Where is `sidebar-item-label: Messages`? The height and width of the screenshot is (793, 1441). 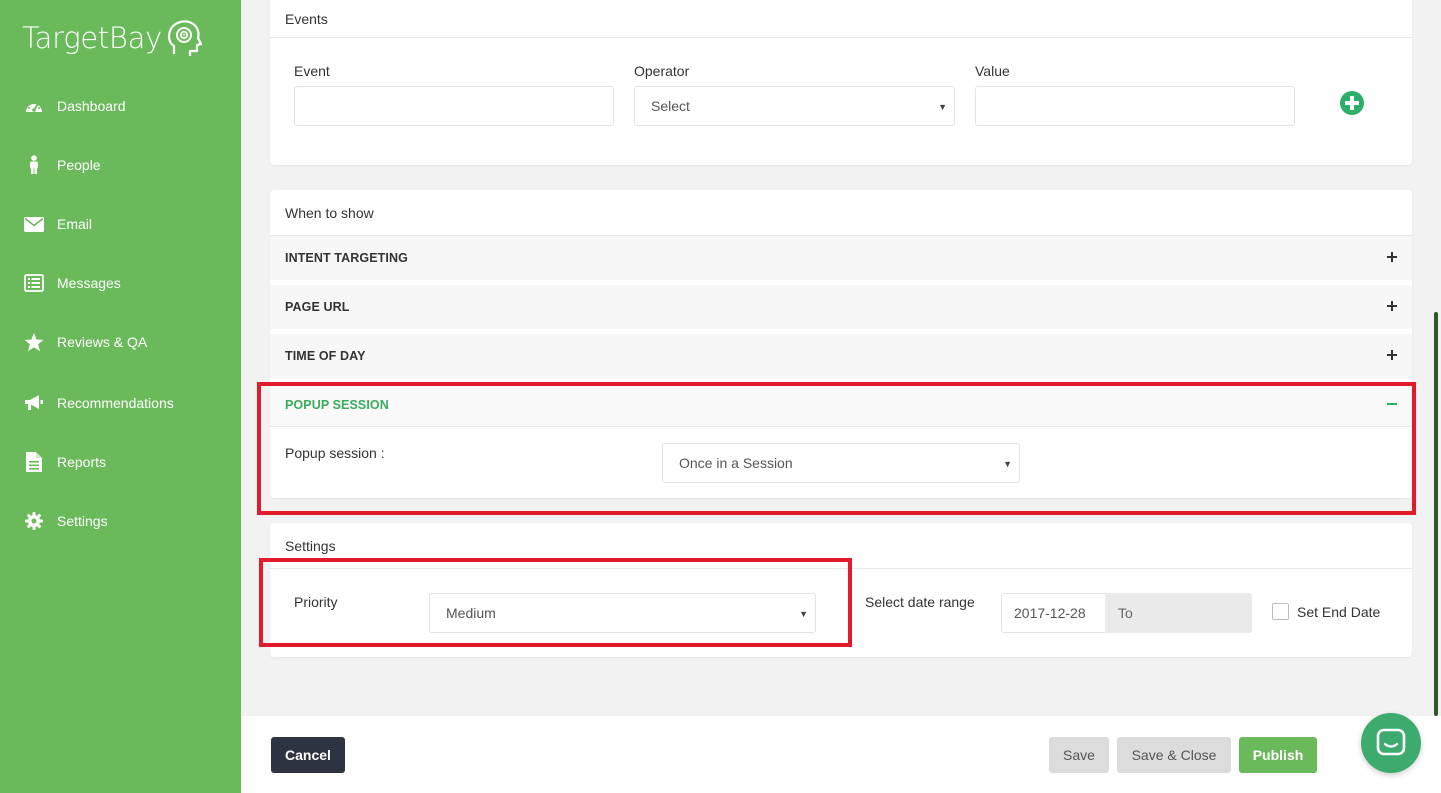
sidebar-item-label: Messages is located at coordinates (89, 283).